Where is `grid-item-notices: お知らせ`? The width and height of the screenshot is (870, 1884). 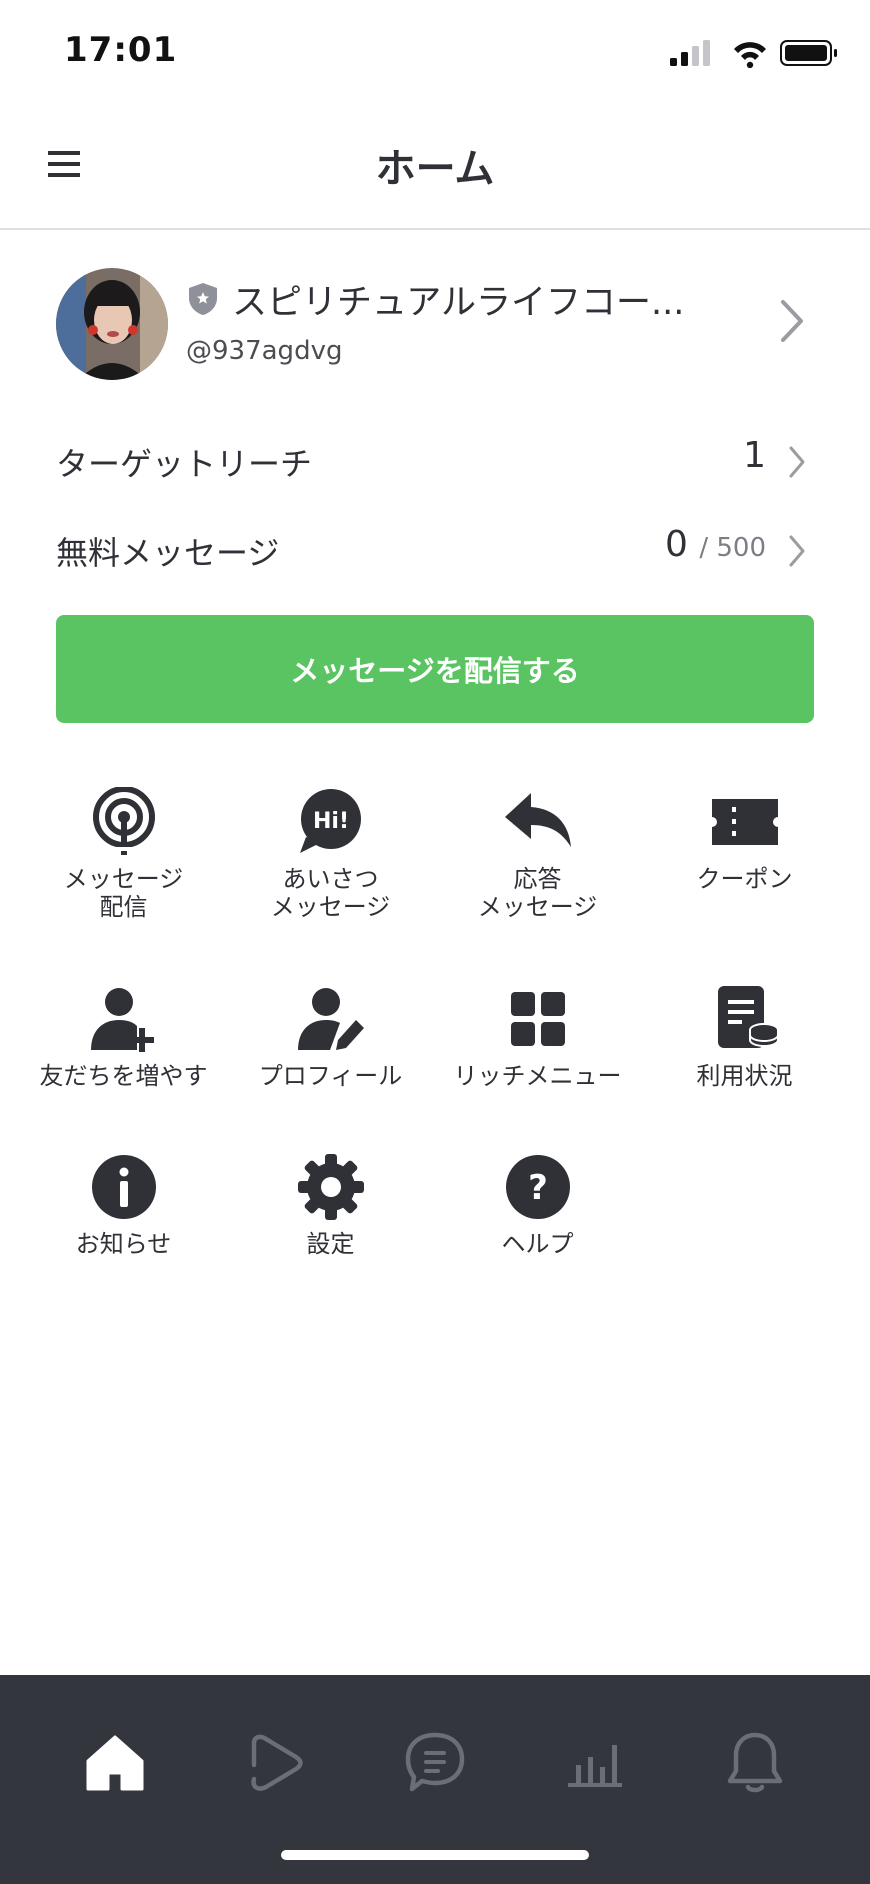 grid-item-notices: お知らせ is located at coordinates (123, 1205).